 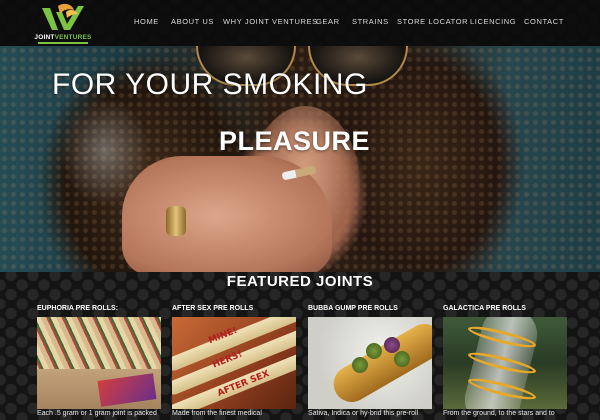 I want to click on logo-name-part2: VENTURES, so click(x=73, y=37).